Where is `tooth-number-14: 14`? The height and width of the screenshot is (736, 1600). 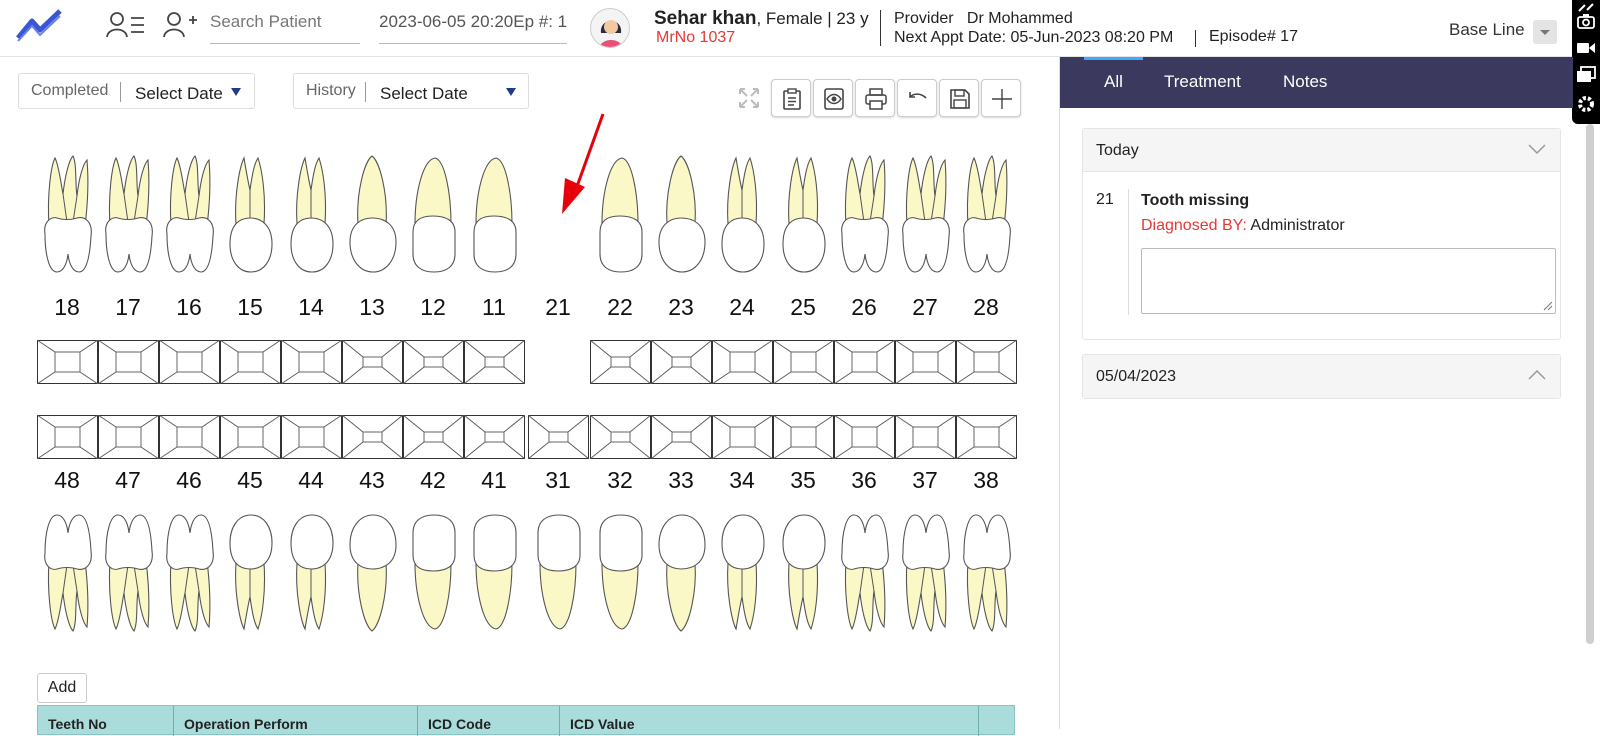 tooth-number-14: 14 is located at coordinates (311, 307).